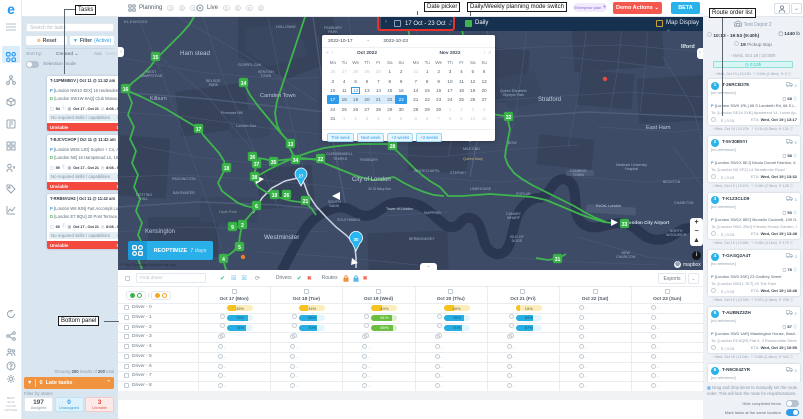 This screenshot has height=419, width=803. Describe the element at coordinates (287, 196) in the screenshot. I see `svg-text: 26` at that location.